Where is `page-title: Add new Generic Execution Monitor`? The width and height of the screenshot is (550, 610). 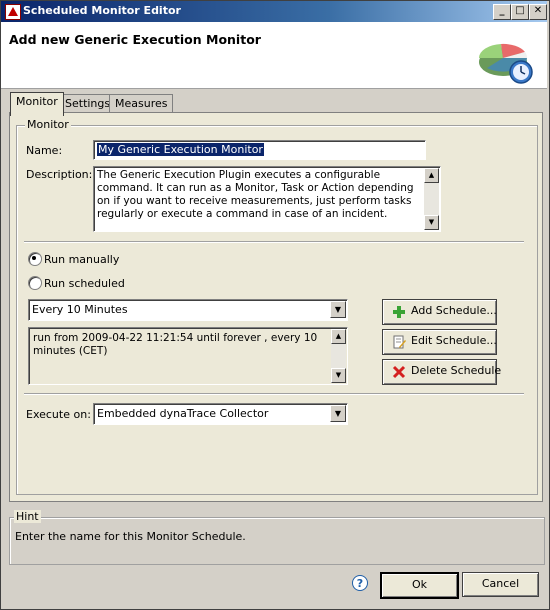 page-title: Add new Generic Execution Monitor is located at coordinates (135, 39).